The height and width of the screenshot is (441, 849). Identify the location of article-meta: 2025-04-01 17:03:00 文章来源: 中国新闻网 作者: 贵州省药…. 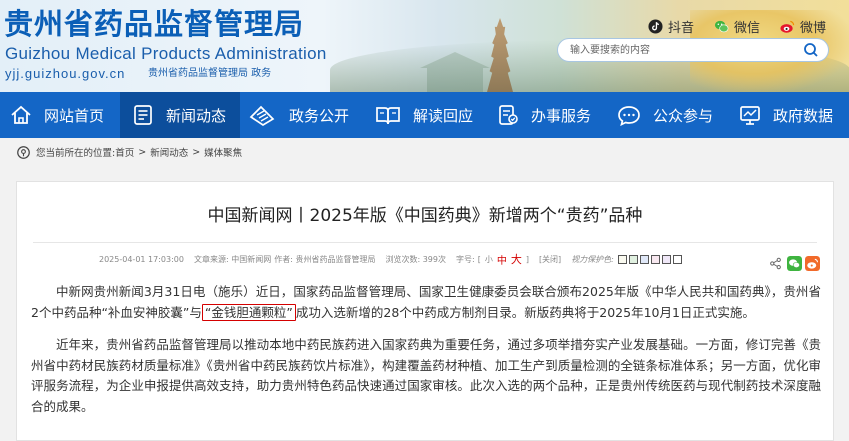
(395, 259).